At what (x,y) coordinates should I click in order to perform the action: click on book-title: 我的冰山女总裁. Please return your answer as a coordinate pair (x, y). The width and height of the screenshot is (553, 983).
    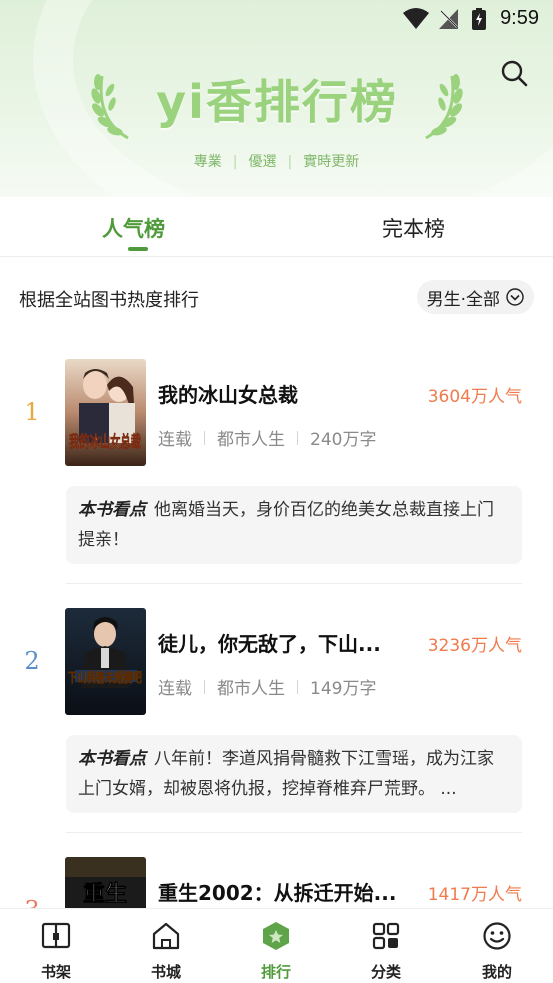
    Looking at the image, I should click on (228, 395).